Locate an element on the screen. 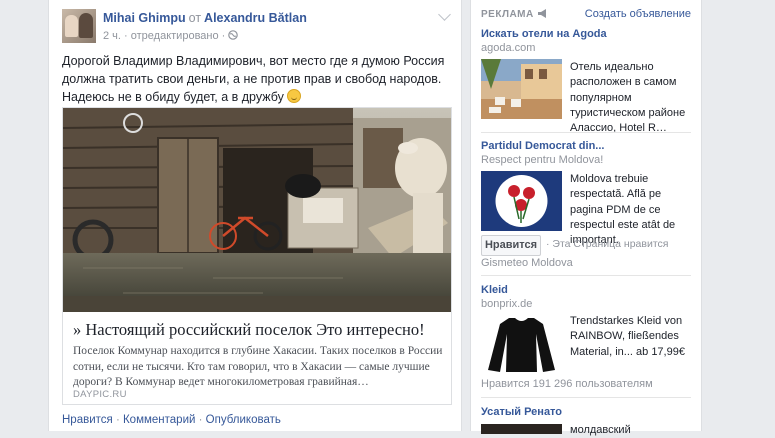  ad-kleid-domain: bonprix.de is located at coordinates (507, 304).